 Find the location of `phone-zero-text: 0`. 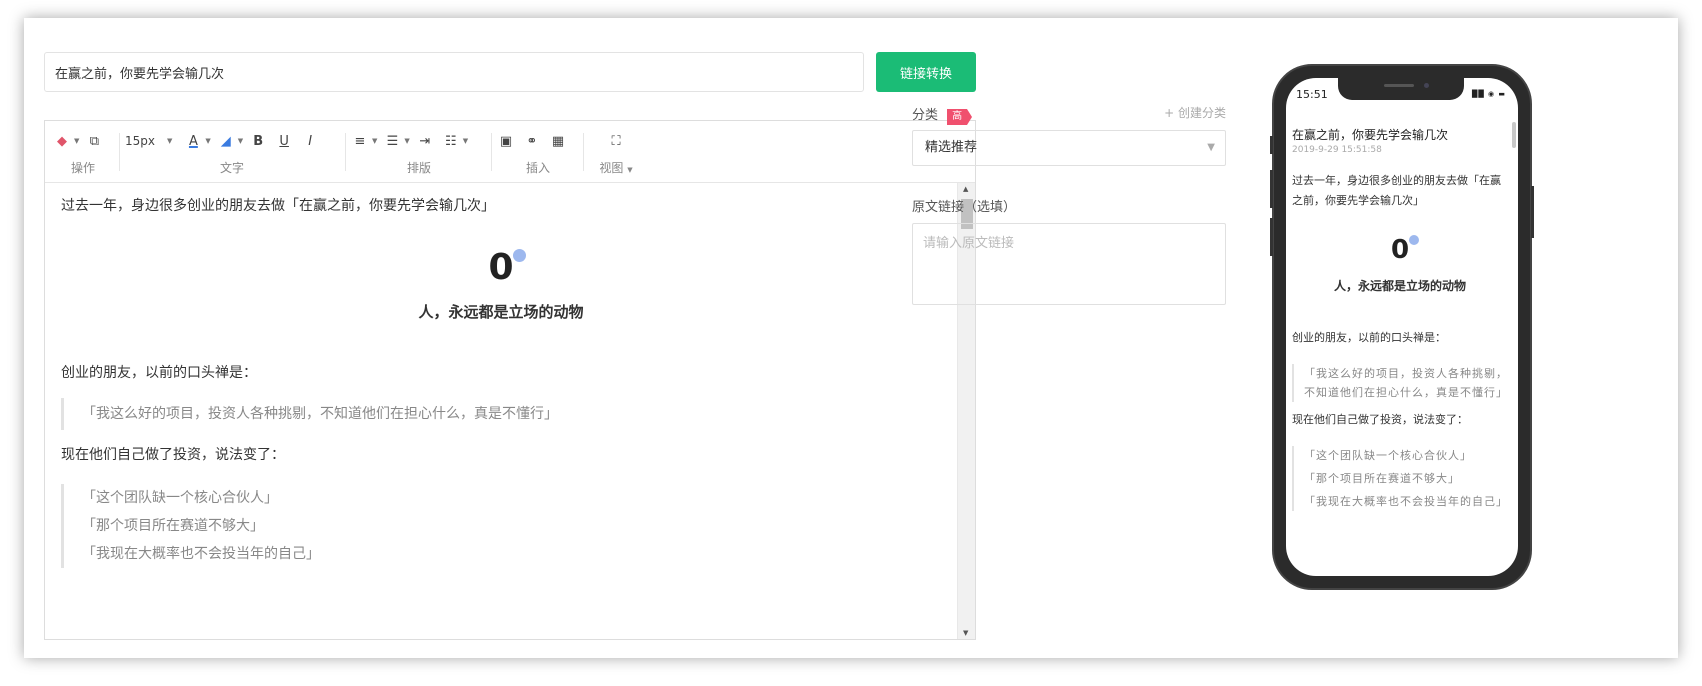

phone-zero-text: 0 is located at coordinates (1400, 250).